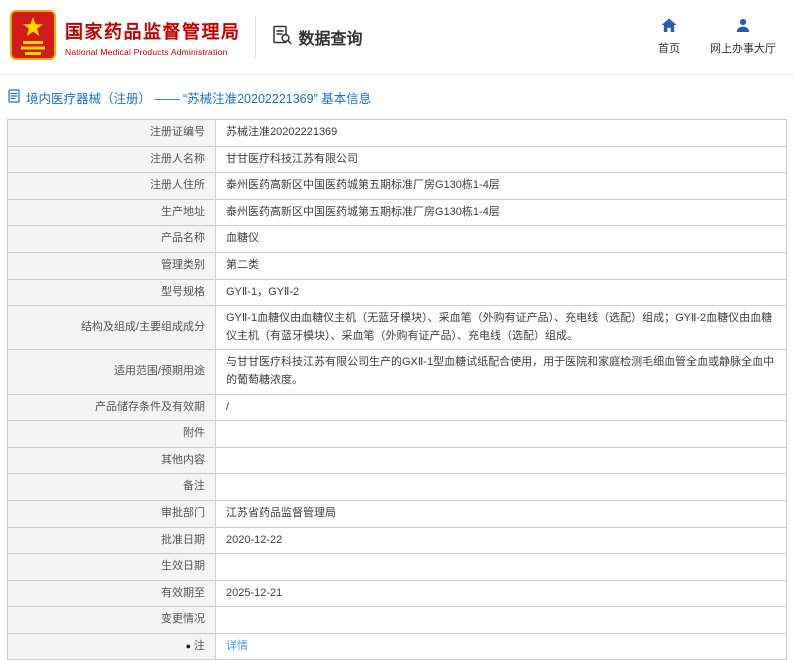 This screenshot has height=660, width=794. I want to click on row-label: 注册人名称, so click(111, 159).